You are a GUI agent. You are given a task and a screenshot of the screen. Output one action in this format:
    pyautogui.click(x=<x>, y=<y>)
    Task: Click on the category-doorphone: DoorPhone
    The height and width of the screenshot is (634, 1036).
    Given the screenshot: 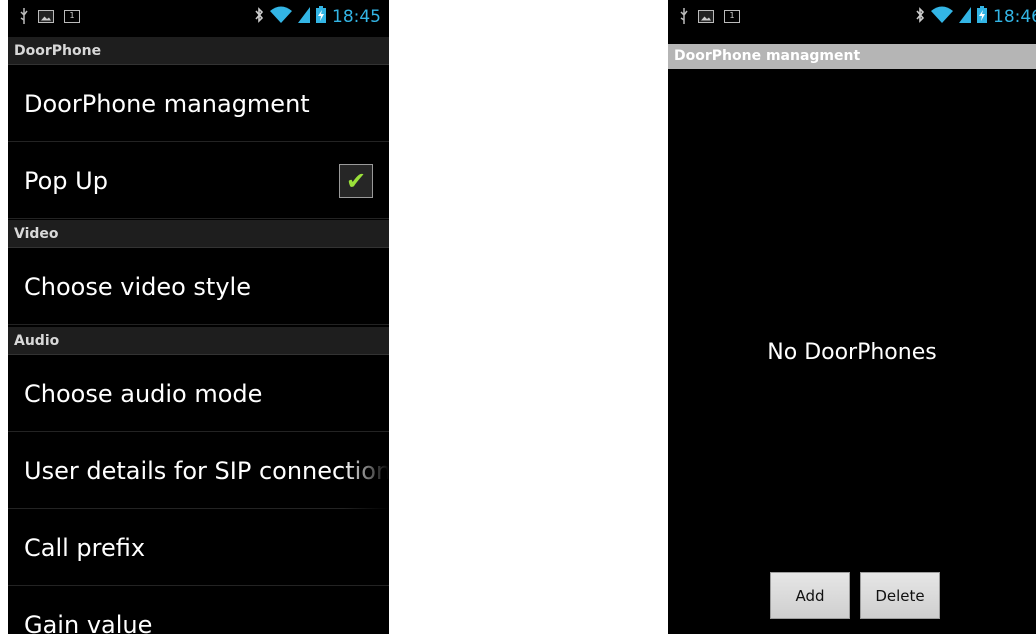 What is the action you would take?
    pyautogui.click(x=198, y=51)
    